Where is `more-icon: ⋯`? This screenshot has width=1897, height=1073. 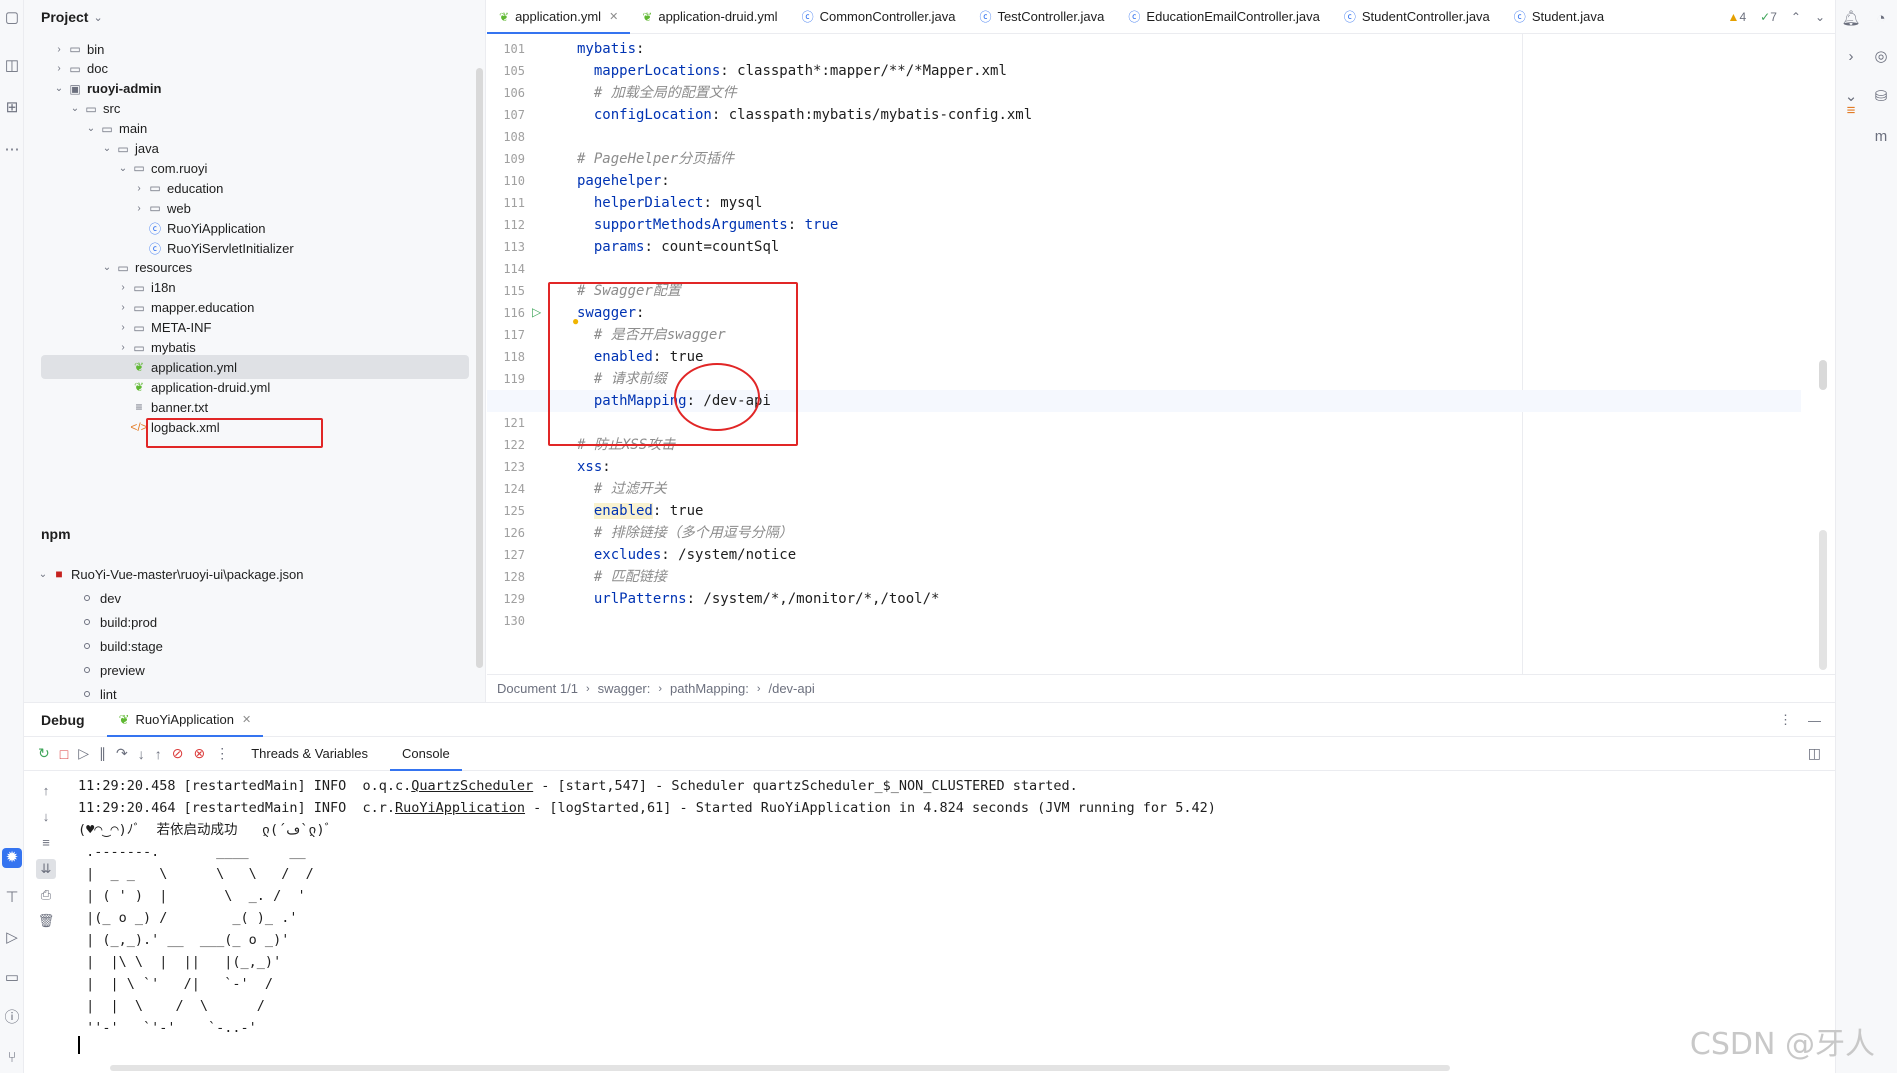 more-icon: ⋯ is located at coordinates (12, 150).